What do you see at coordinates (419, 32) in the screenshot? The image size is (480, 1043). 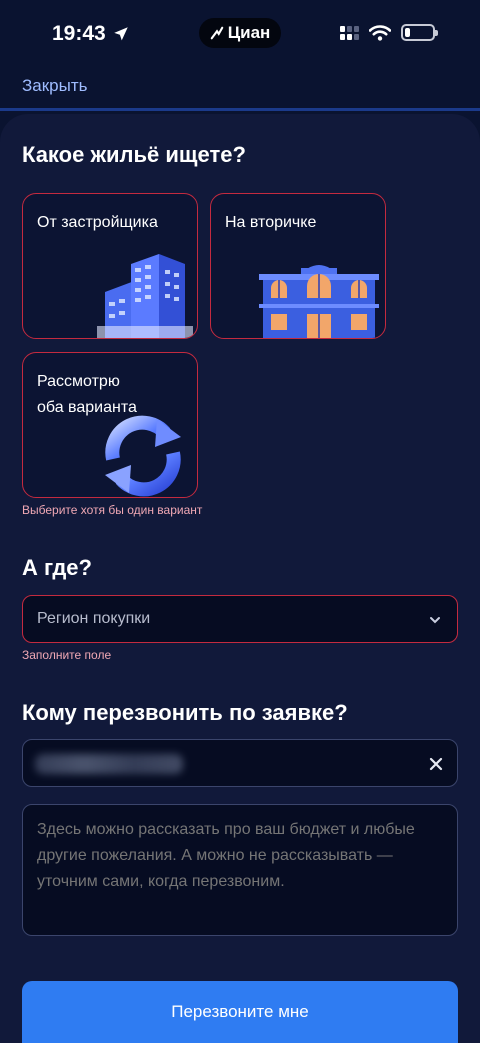 I see `battery-icon` at bounding box center [419, 32].